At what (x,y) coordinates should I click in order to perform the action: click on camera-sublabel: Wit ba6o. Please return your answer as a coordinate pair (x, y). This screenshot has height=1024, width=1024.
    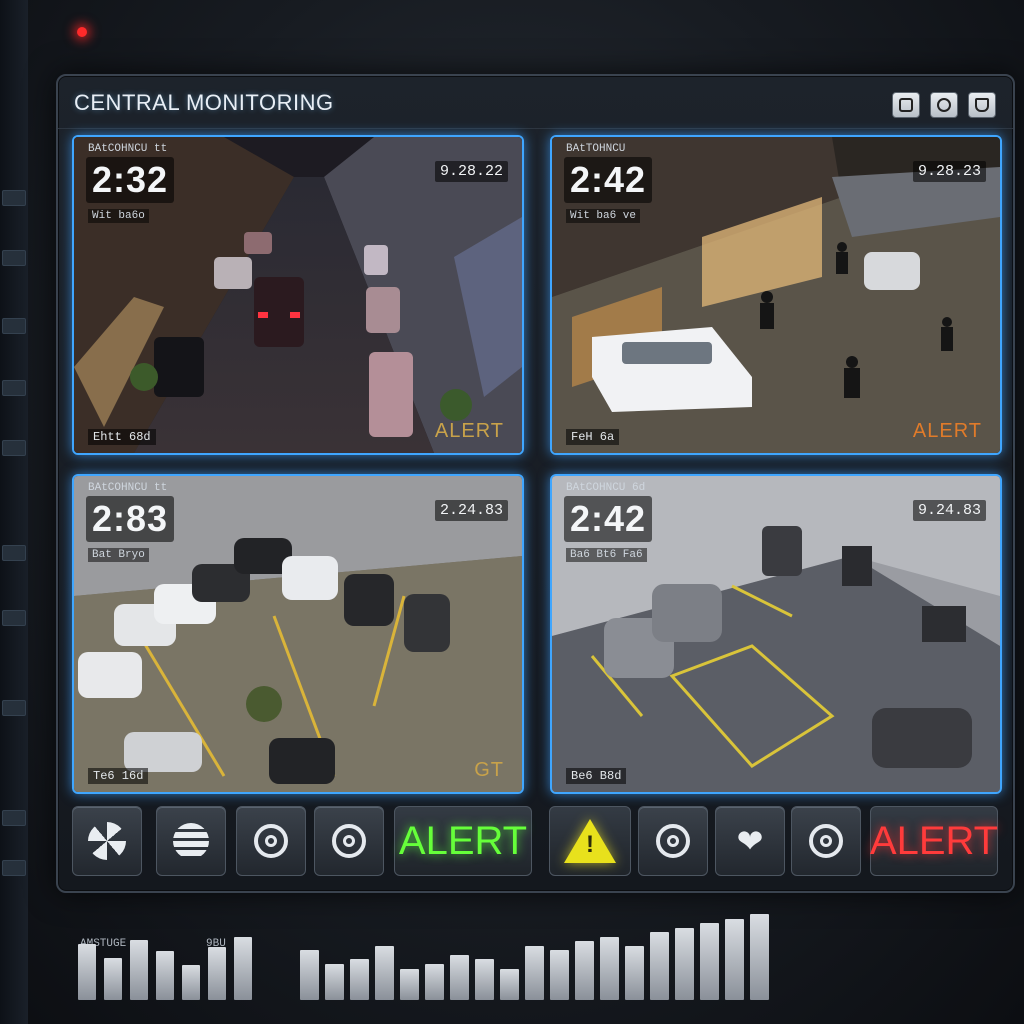
    Looking at the image, I should click on (118, 216).